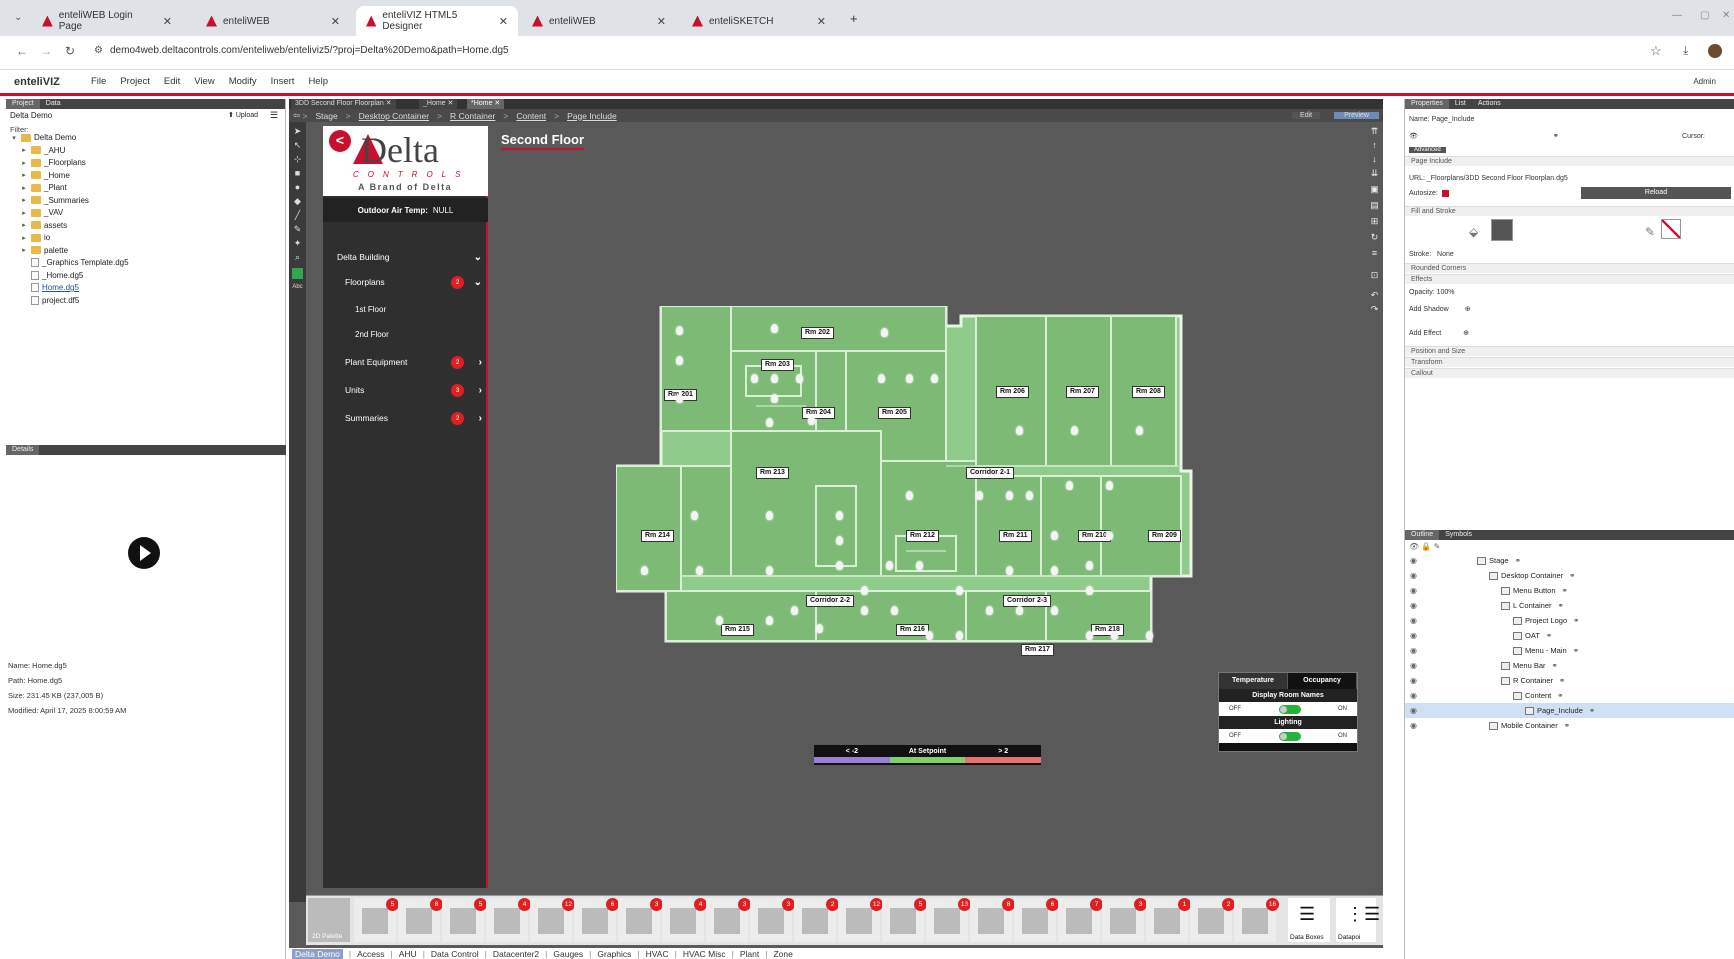  What do you see at coordinates (568, 954) in the screenshot?
I see `palette-category-tab: Gauges` at bounding box center [568, 954].